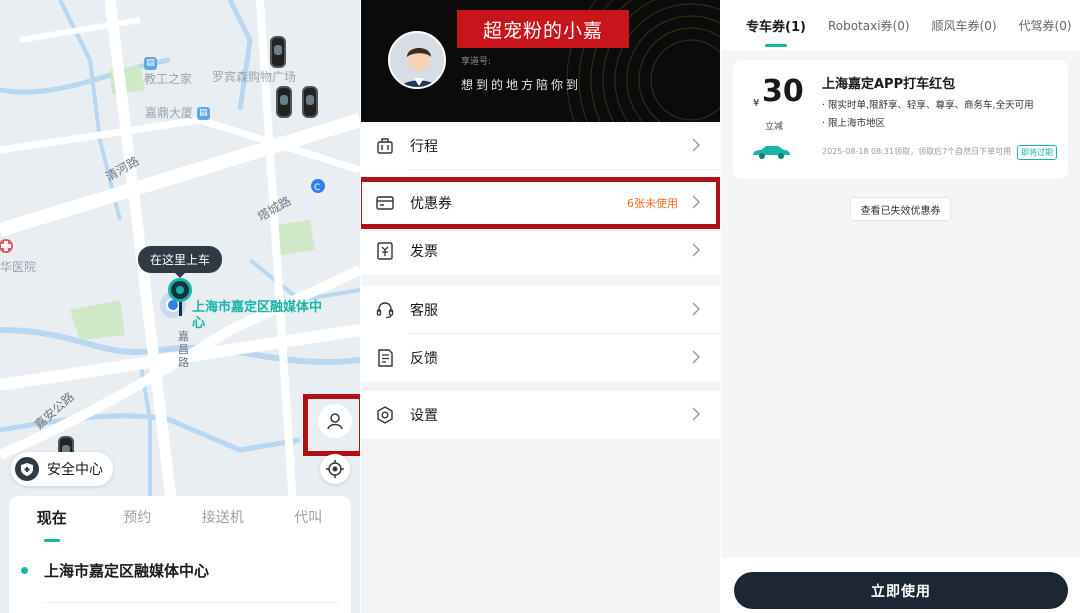 The width and height of the screenshot is (1080, 613). What do you see at coordinates (317, 188) in the screenshot?
I see `svg-text: C` at bounding box center [317, 188].